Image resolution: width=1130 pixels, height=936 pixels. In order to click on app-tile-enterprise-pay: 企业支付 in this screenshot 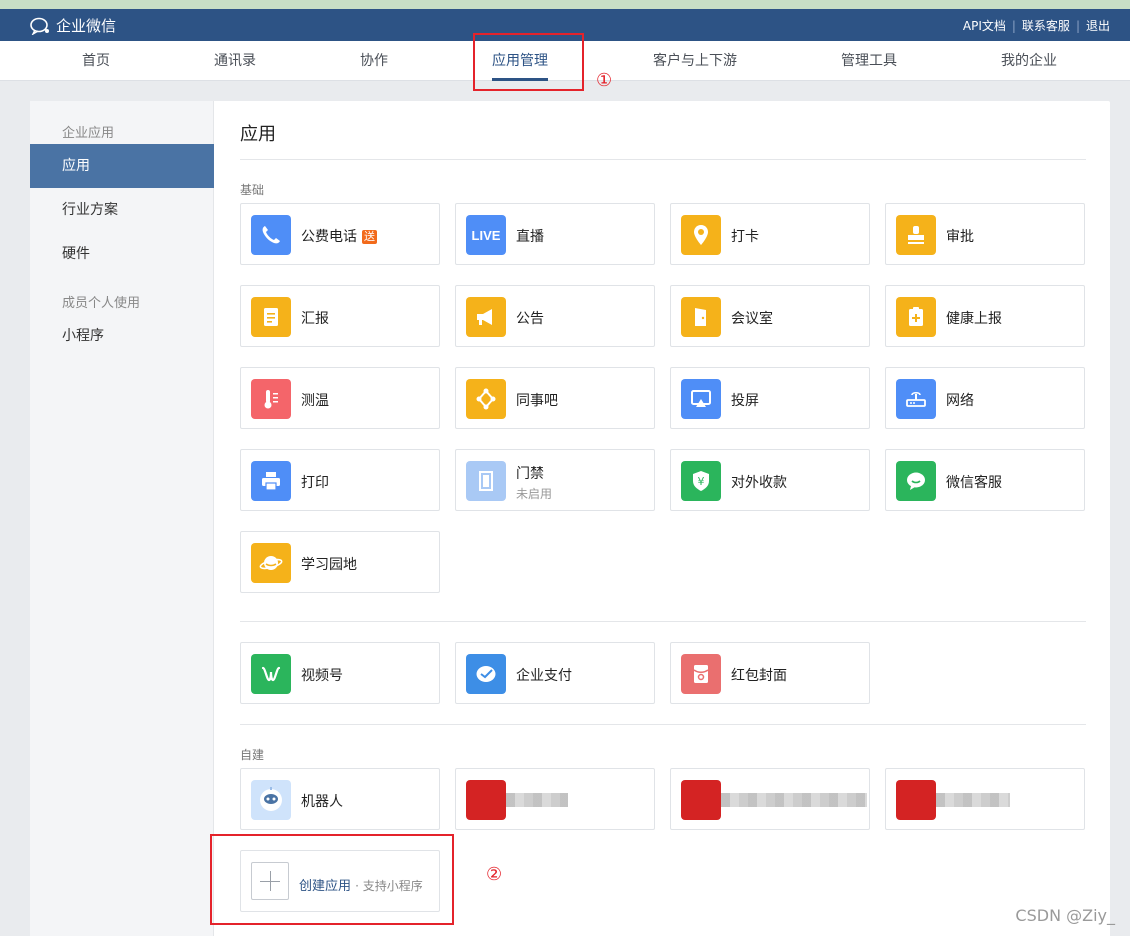, I will do `click(555, 673)`.